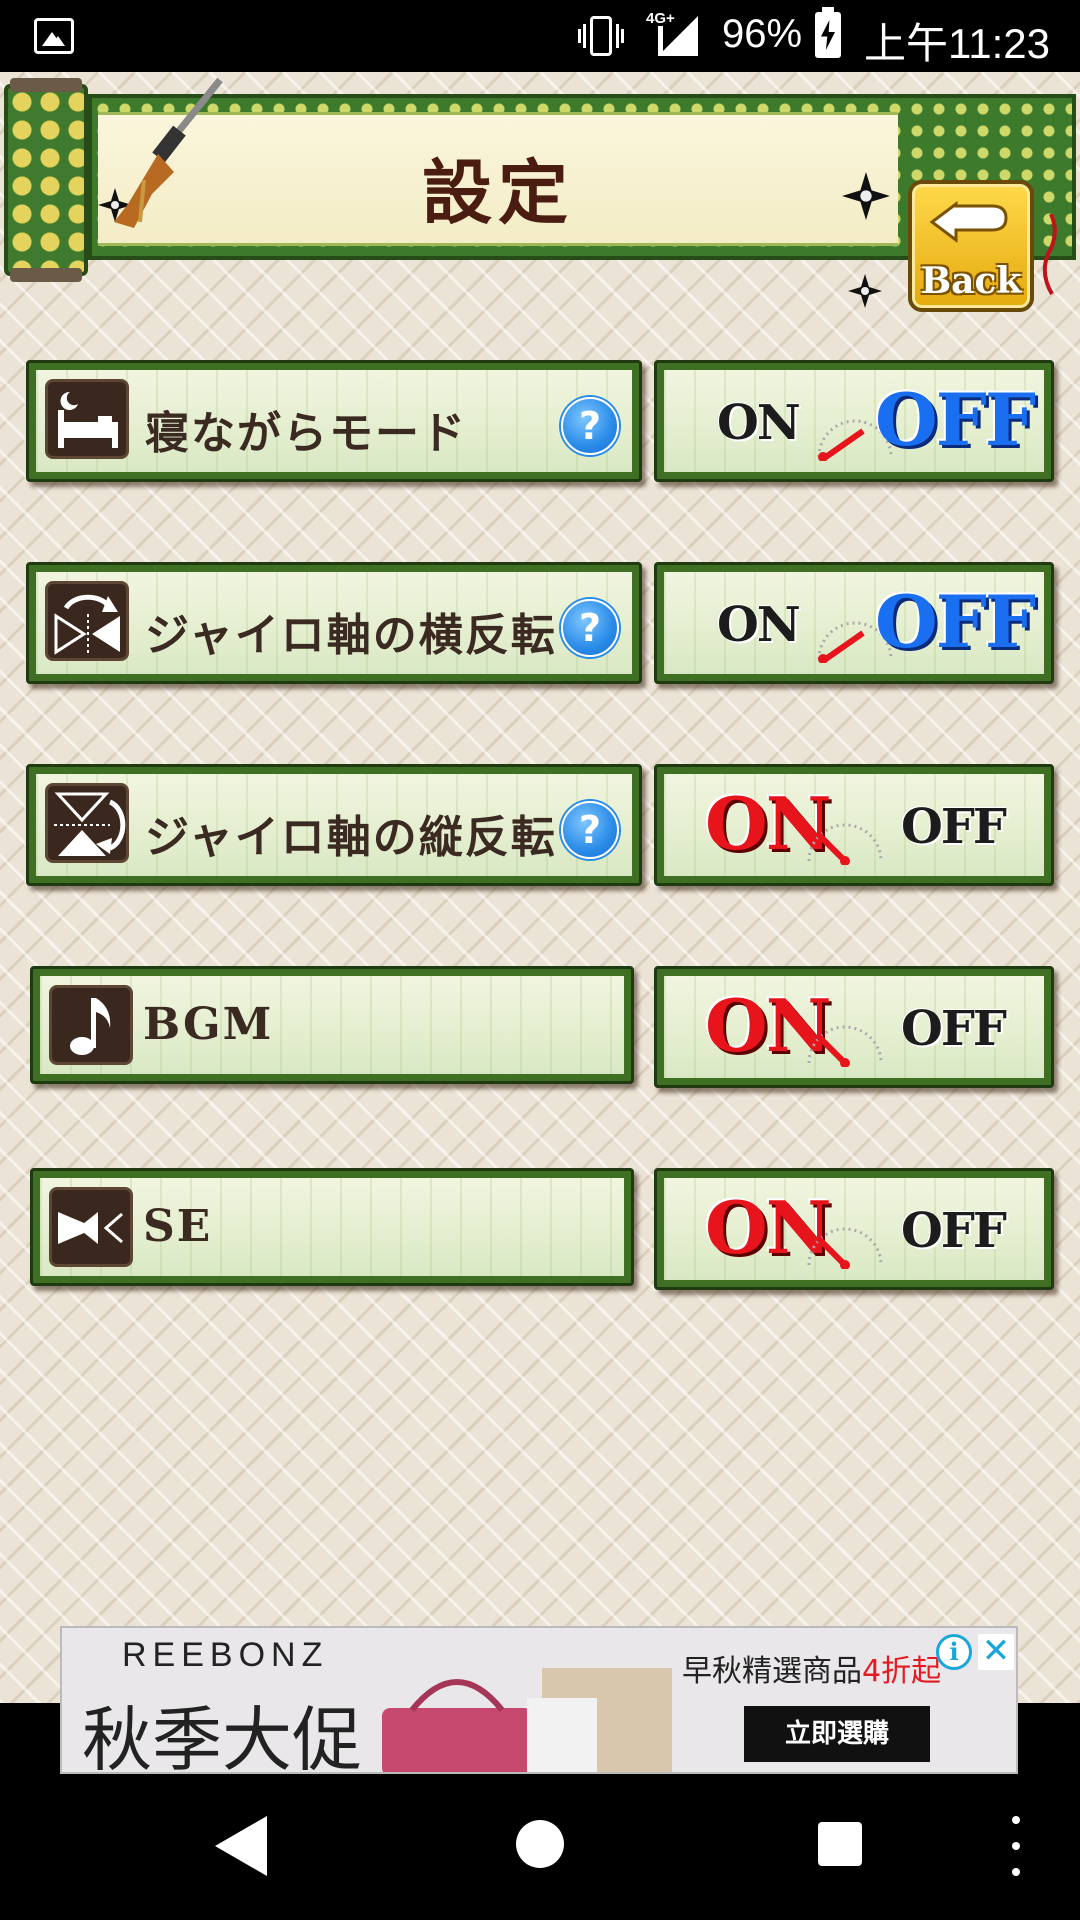 Image resolution: width=1080 pixels, height=1920 pixels. Describe the element at coordinates (902, 1671) in the screenshot. I see `ad-sub-highlight: 4折起` at that location.